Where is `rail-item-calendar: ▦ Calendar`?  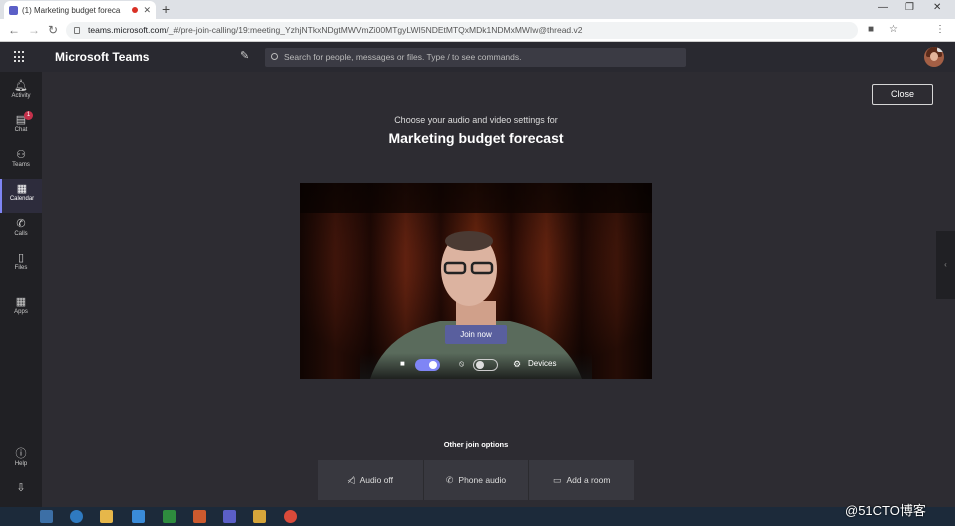
rail-item-calendar: ▦ Calendar is located at coordinates (21, 196).